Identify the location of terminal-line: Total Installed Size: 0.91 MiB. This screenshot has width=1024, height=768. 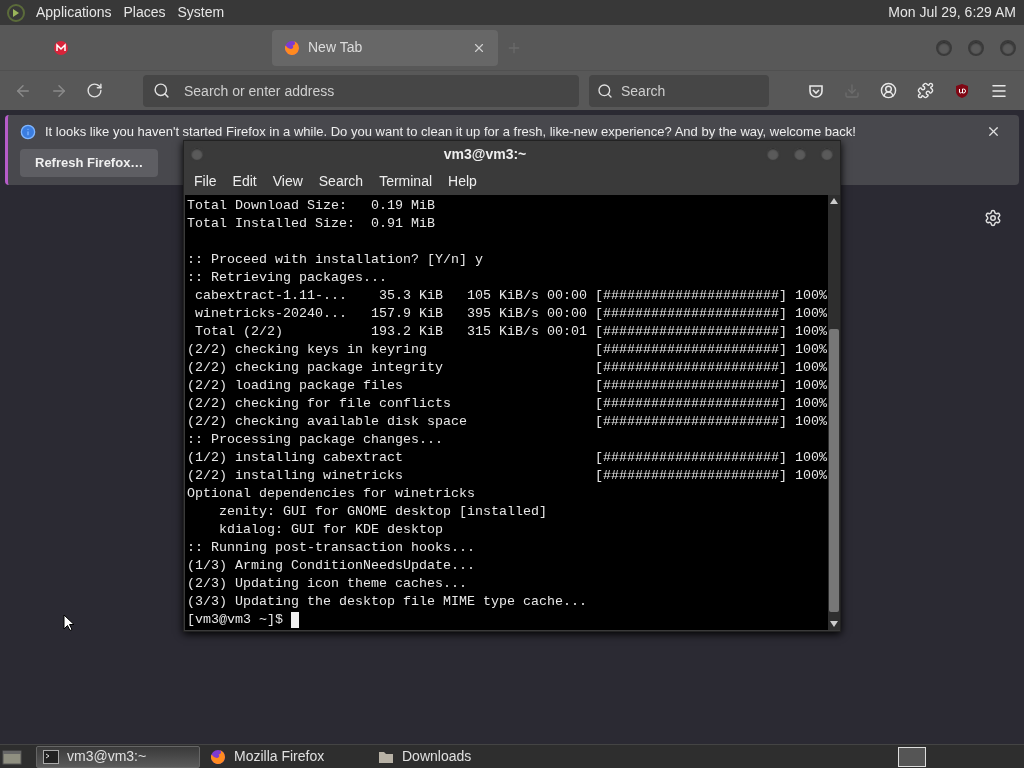
(311, 223).